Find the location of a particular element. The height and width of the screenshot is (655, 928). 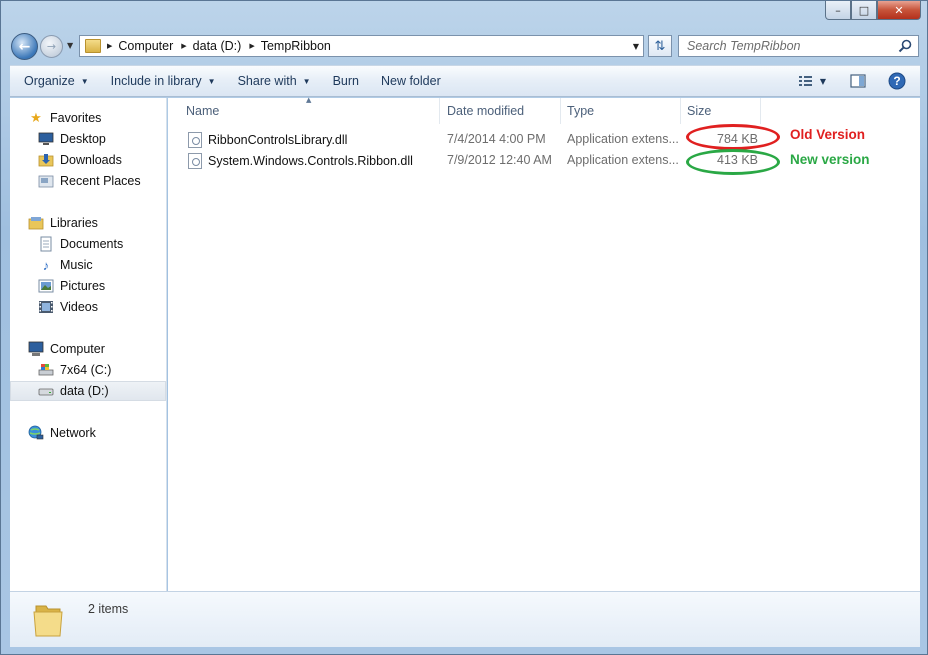

network-icon is located at coordinates (36, 433).